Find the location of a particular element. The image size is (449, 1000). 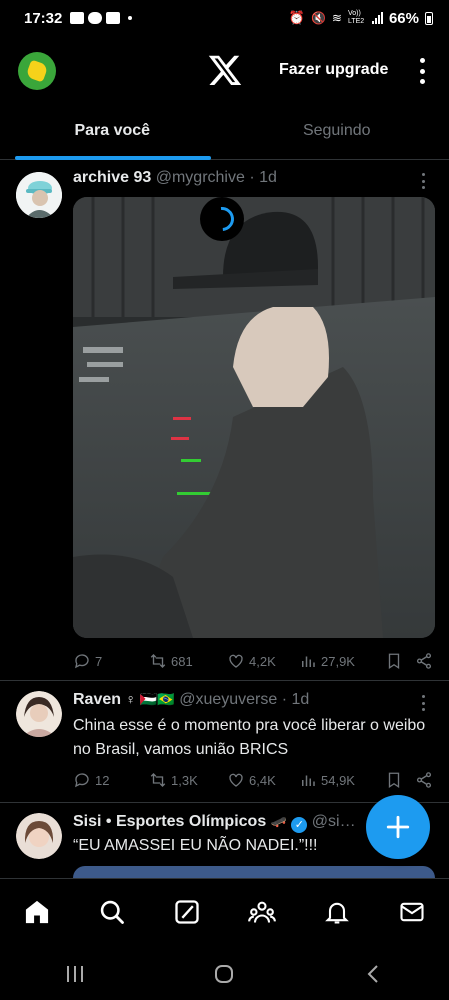

tweet-actions: 7 681 4,2K 27,9K is located at coordinates (253, 661).